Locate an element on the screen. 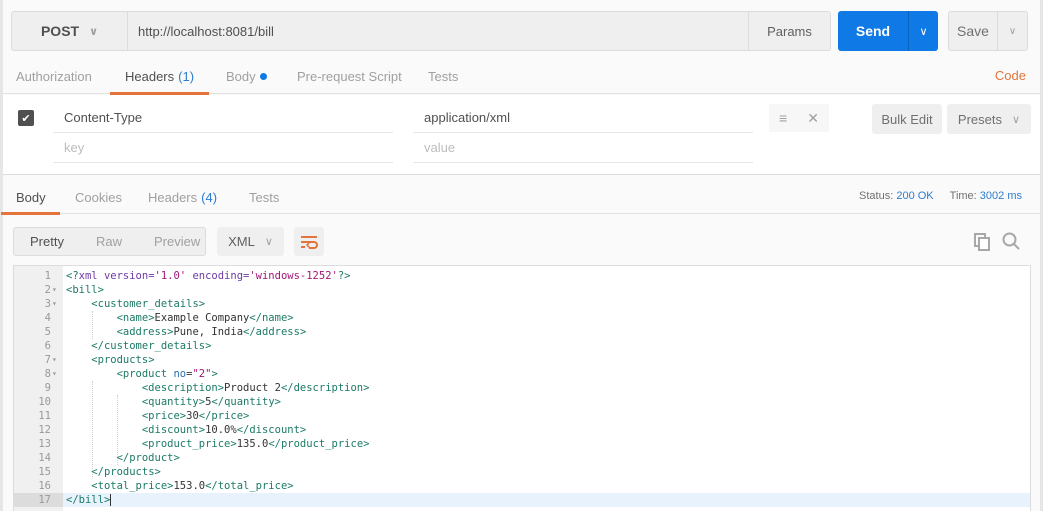 The image size is (1043, 511). line-number: 1 is located at coordinates (47, 276).